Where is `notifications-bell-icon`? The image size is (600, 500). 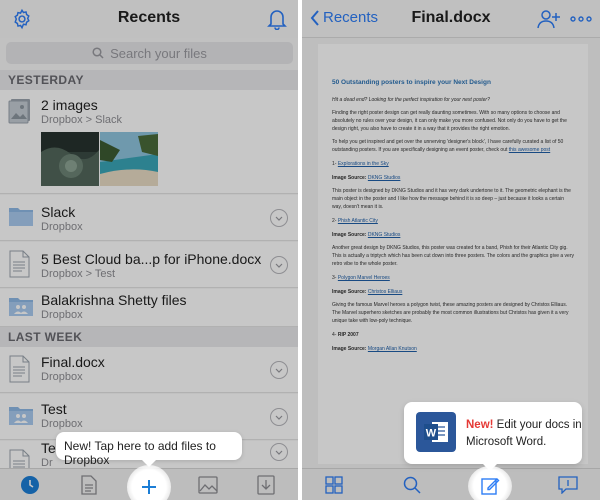
notifications-bell-icon is located at coordinates (277, 19).